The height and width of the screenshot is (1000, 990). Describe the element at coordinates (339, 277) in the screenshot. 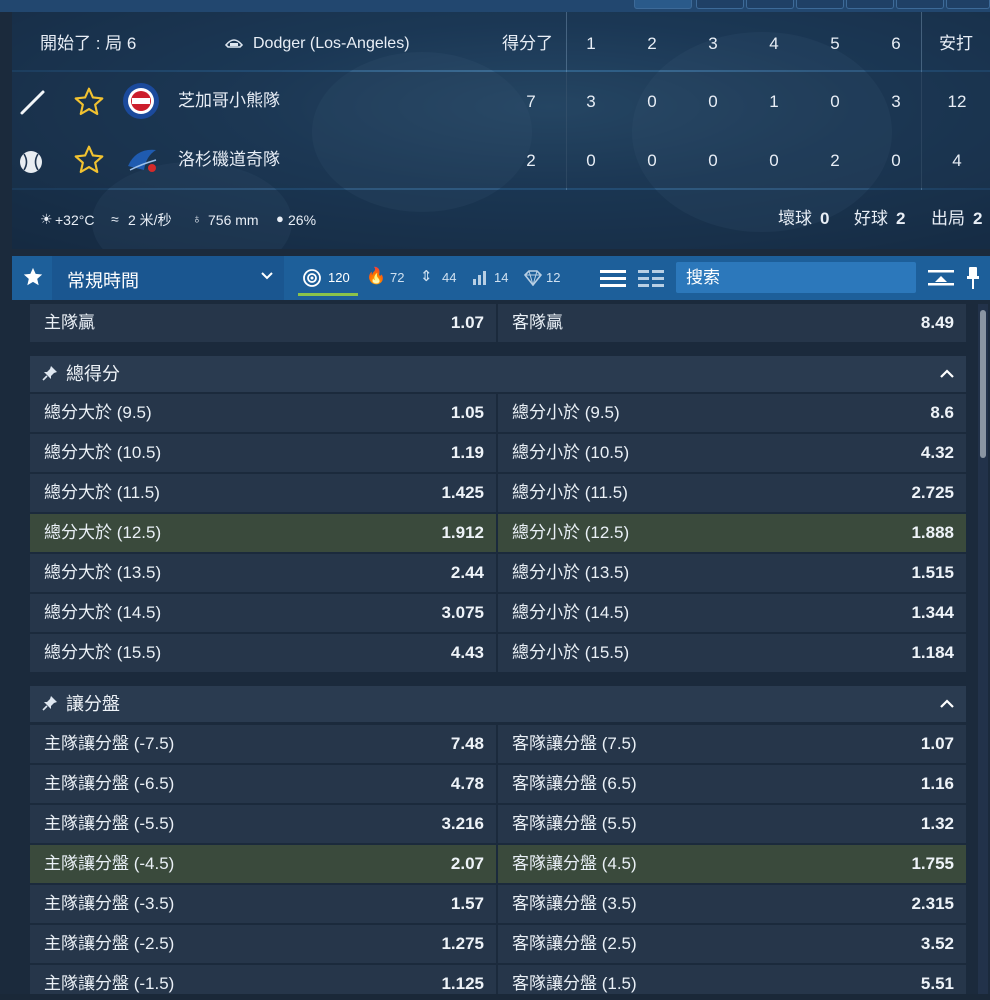

I see `filter-count: 120` at that location.